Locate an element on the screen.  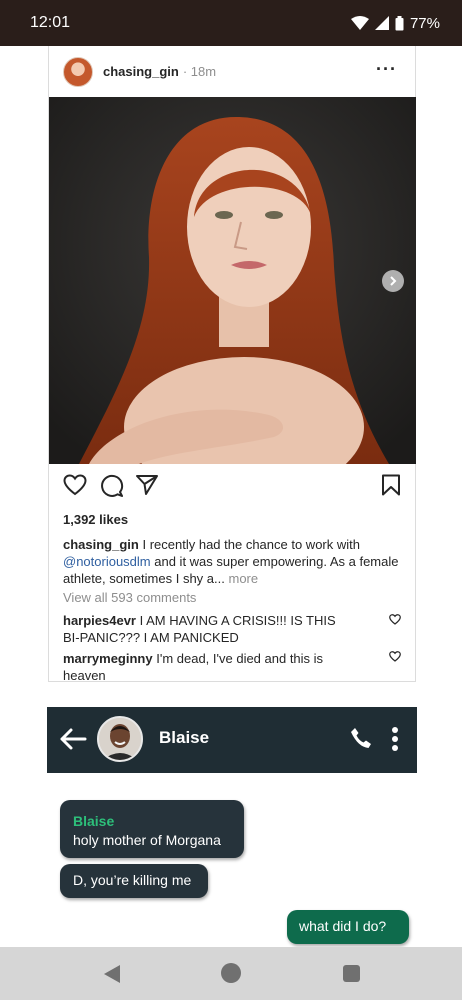
nav-home-icon is located at coordinates (231, 973).